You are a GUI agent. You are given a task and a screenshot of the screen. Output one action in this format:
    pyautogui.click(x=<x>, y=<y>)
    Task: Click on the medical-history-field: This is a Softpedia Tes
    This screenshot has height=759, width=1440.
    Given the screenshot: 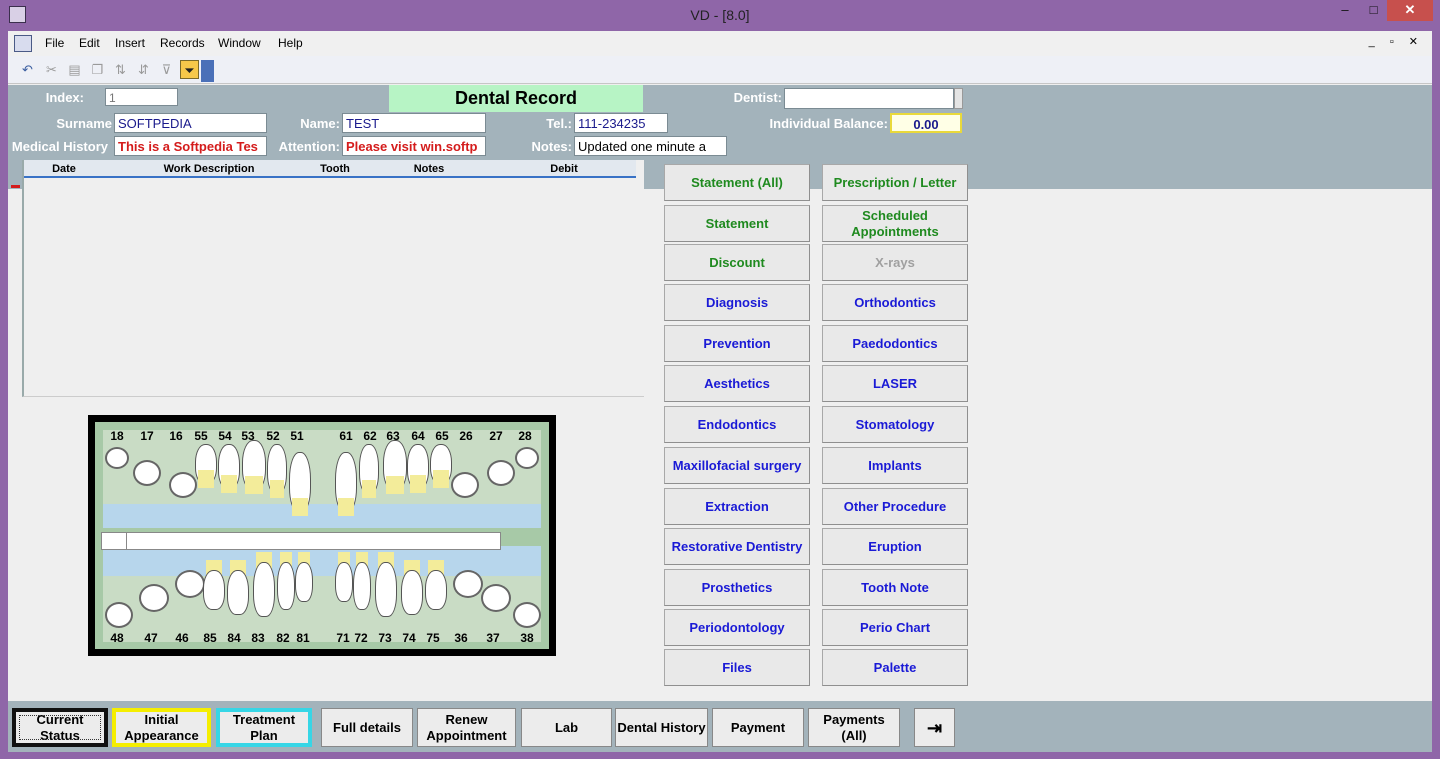 What is the action you would take?
    pyautogui.click(x=190, y=146)
    